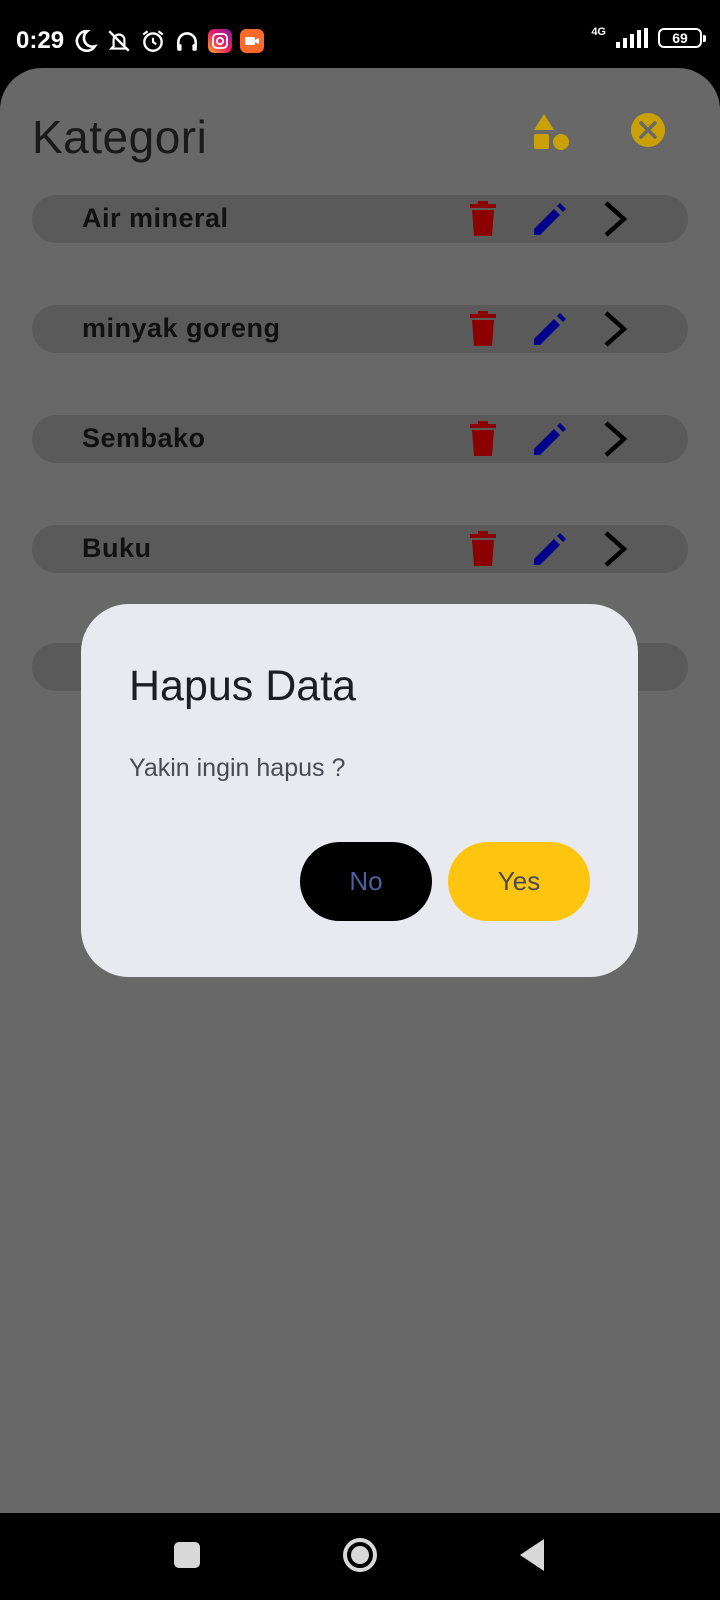 Image resolution: width=720 pixels, height=1600 pixels. What do you see at coordinates (552, 132) in the screenshot?
I see `shapes-icon` at bounding box center [552, 132].